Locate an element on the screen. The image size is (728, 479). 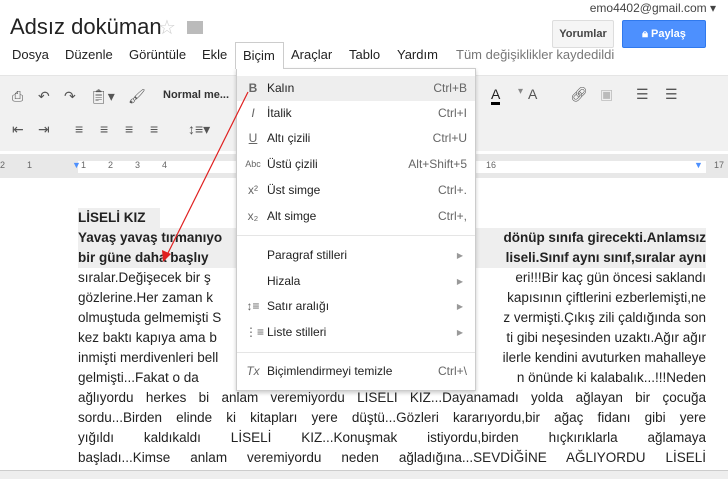
menu-table: Tablo is located at coordinates (364, 54).